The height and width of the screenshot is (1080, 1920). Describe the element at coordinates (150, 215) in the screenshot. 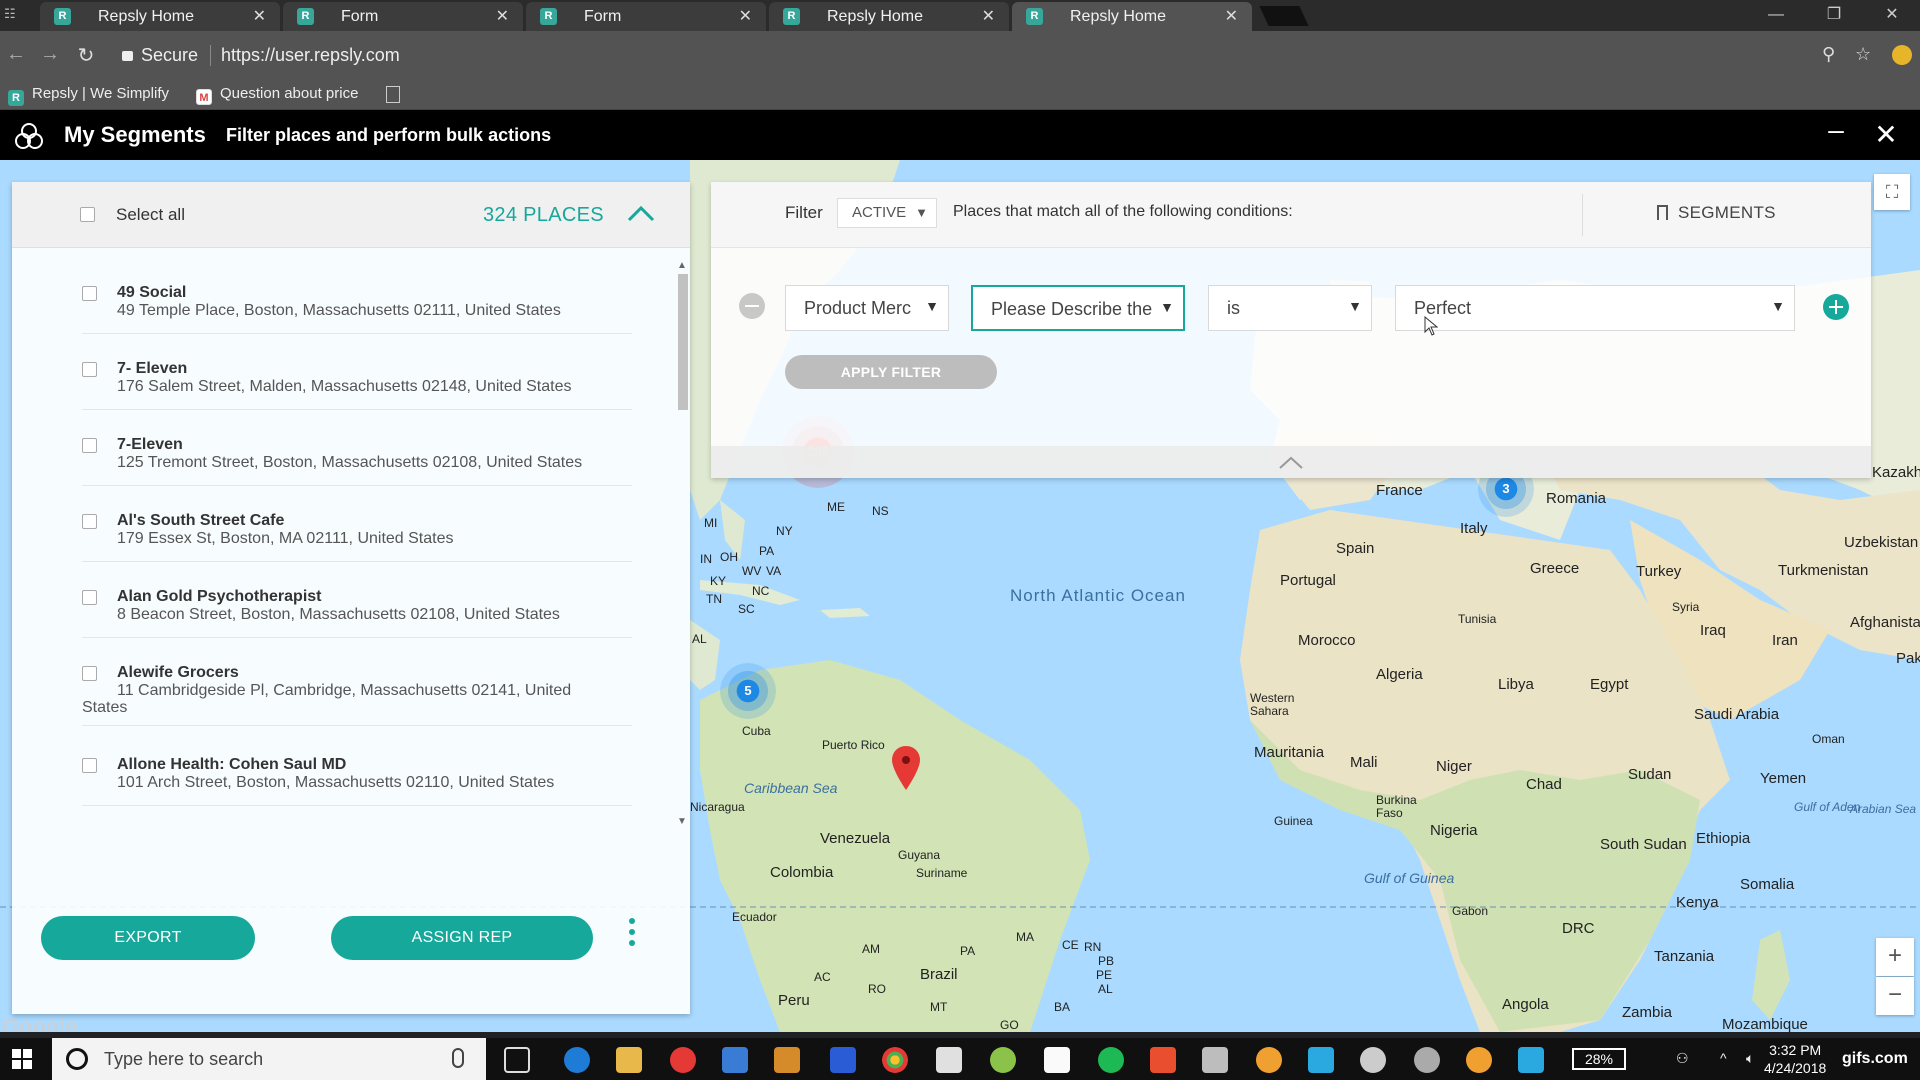

I see `select-all-label: Select all` at that location.